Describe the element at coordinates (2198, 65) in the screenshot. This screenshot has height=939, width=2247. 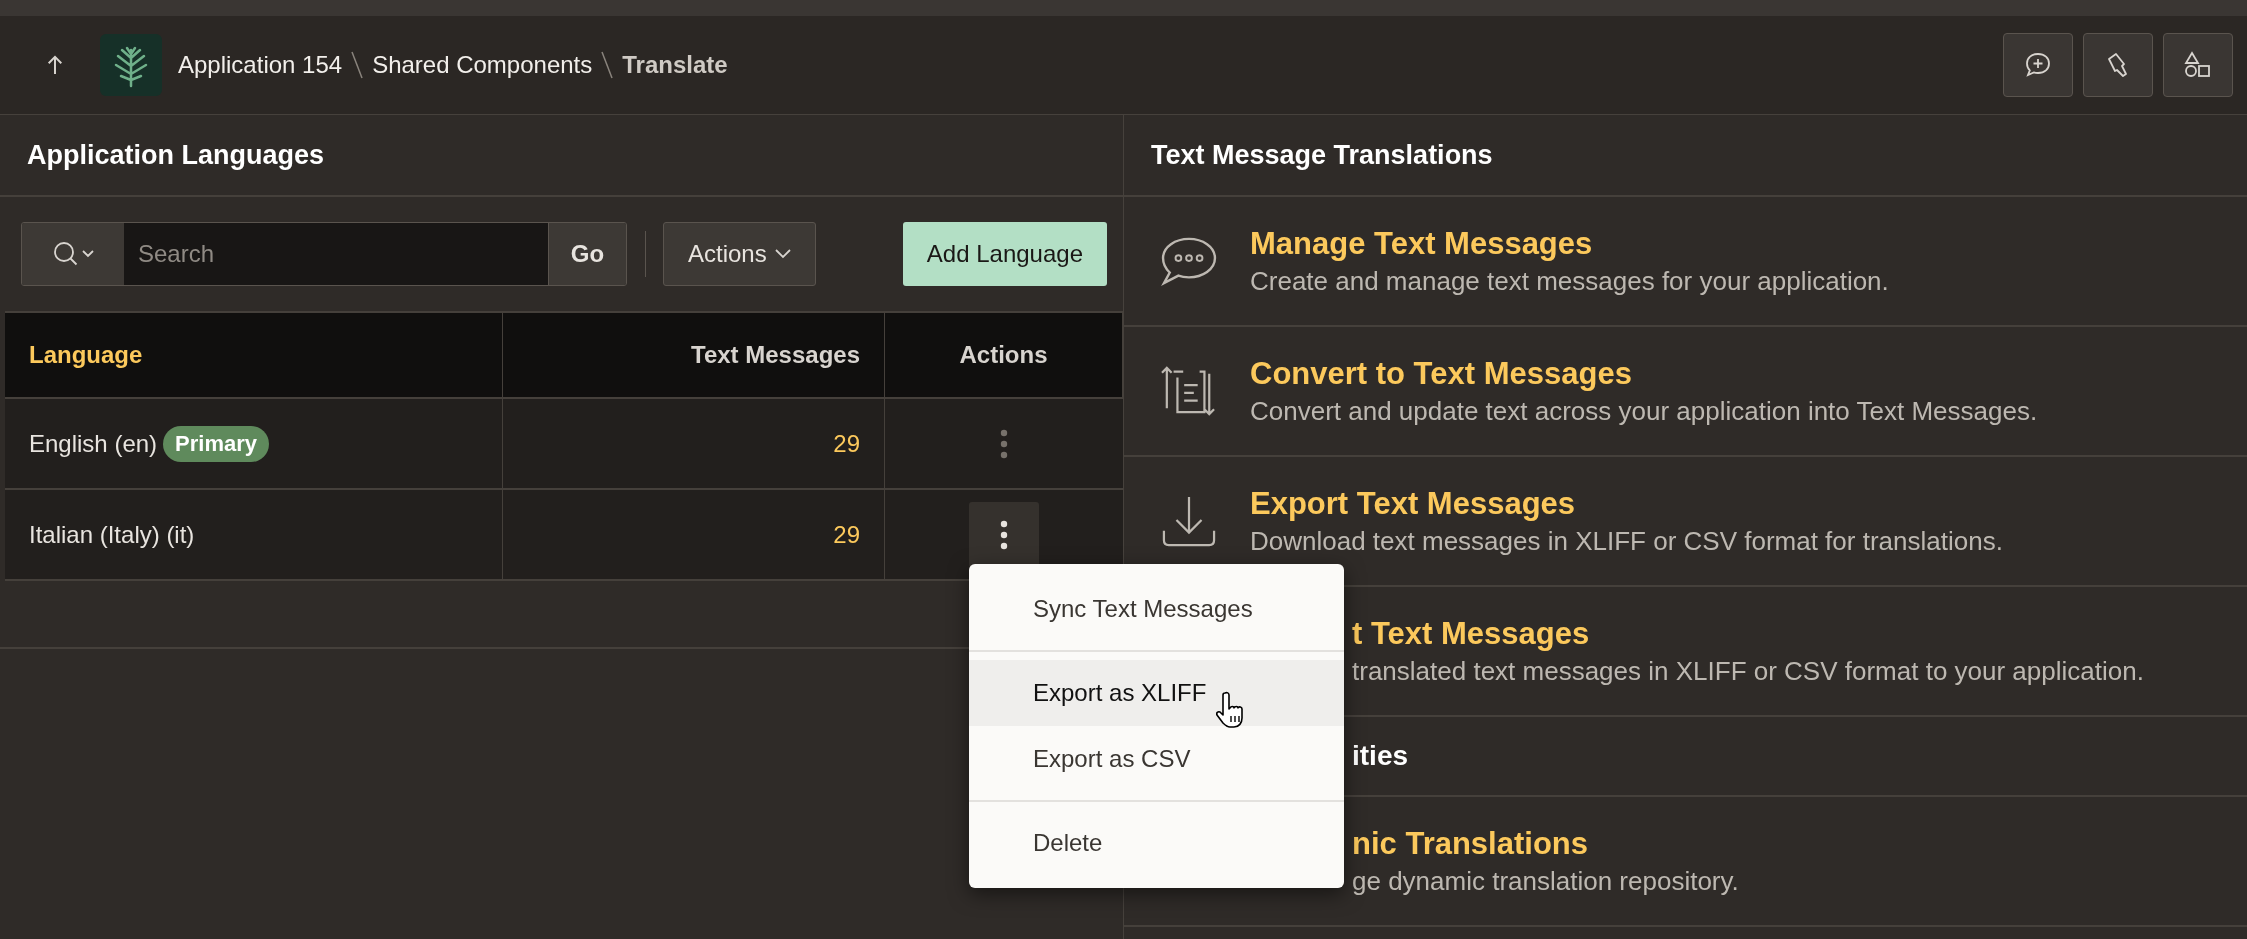
I see `shapes-icon` at that location.